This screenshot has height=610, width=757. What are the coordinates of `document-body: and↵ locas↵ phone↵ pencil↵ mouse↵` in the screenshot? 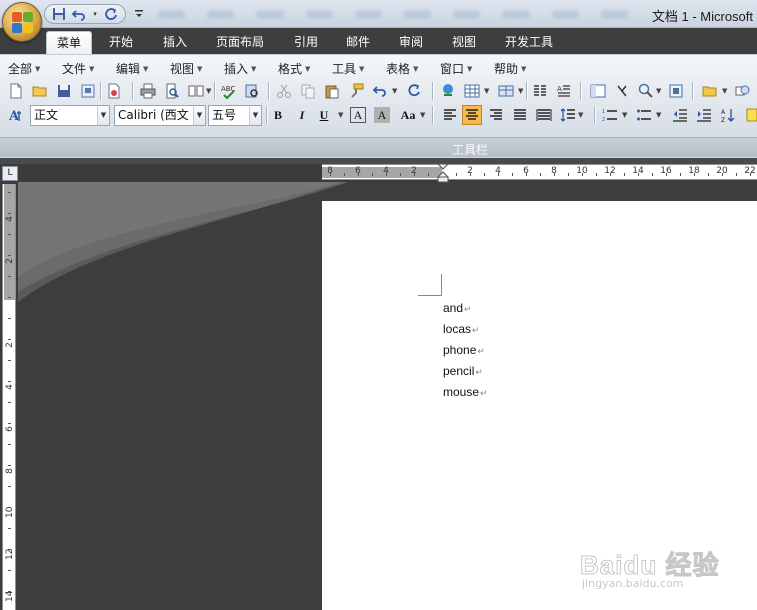 It's located at (465, 352).